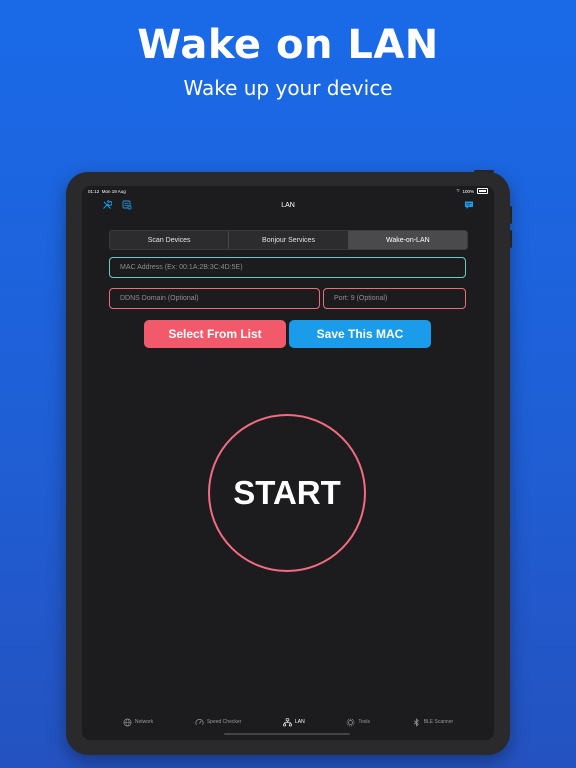 This screenshot has height=768, width=576. I want to click on port-placeholder: Port: 9 (Optional), so click(361, 298).